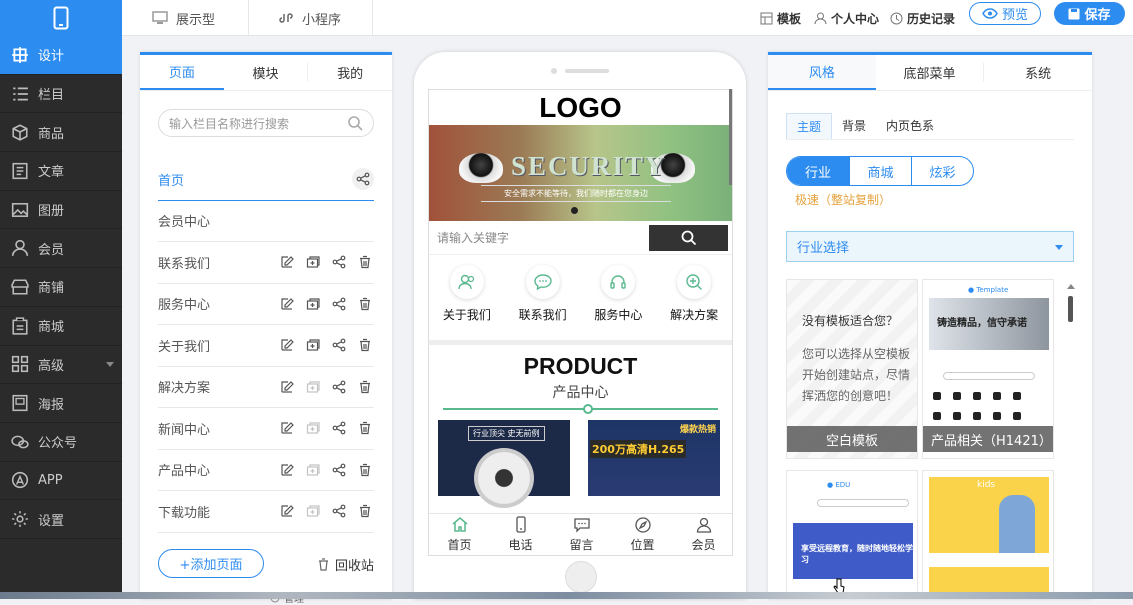  I want to click on tab-bottom-menu: 底部菜单, so click(930, 72).